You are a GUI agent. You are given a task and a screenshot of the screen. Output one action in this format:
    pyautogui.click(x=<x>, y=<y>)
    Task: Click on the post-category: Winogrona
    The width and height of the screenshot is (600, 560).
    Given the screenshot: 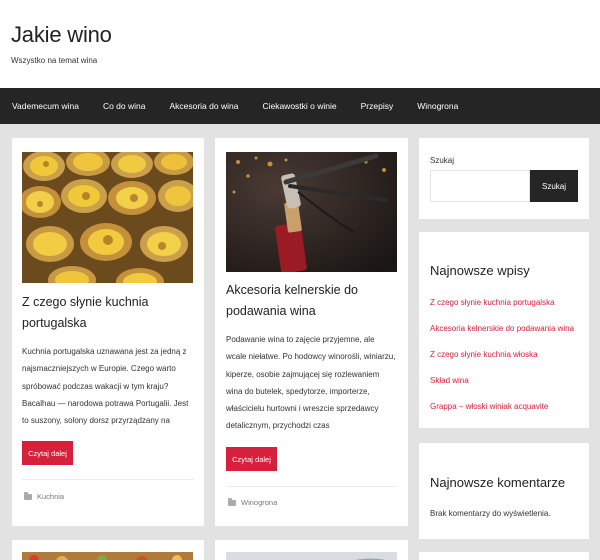 What is the action you would take?
    pyautogui.click(x=252, y=502)
    